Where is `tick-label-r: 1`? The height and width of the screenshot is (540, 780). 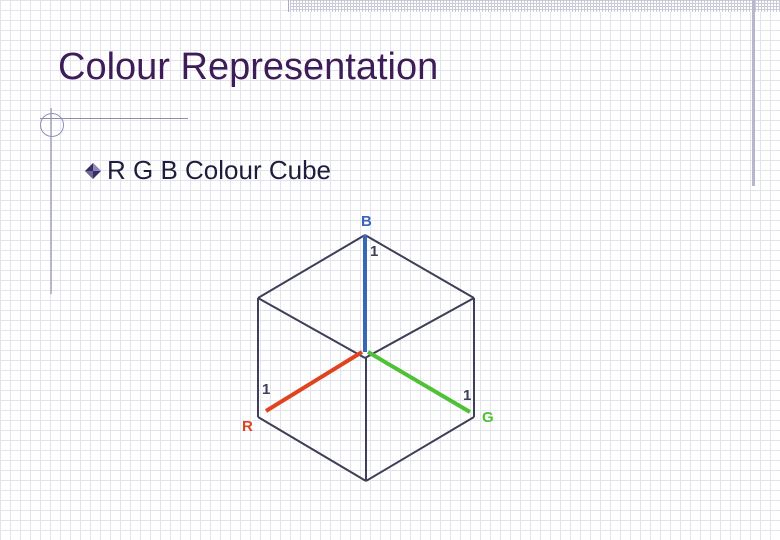 tick-label-r: 1 is located at coordinates (266, 389).